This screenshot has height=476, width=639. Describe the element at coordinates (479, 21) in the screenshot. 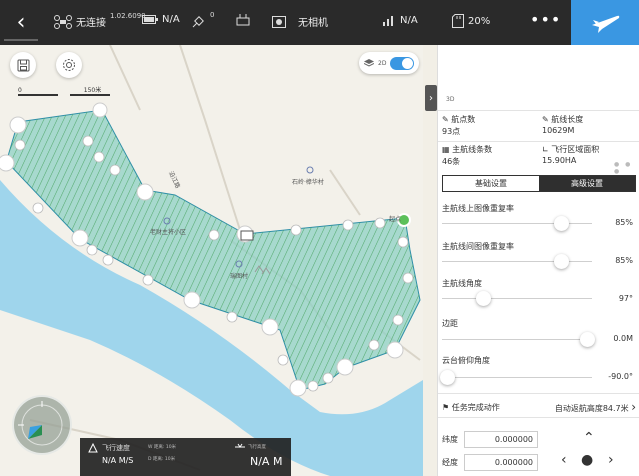

I see `storage-value: 20%` at that location.